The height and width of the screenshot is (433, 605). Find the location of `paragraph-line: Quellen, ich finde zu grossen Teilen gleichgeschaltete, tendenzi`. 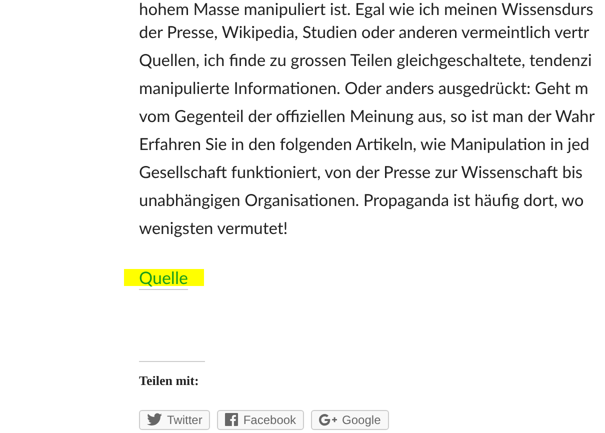

paragraph-line: Quellen, ich finde zu grossen Teilen gleichgeschaltete, tendenzi is located at coordinates (365, 60).